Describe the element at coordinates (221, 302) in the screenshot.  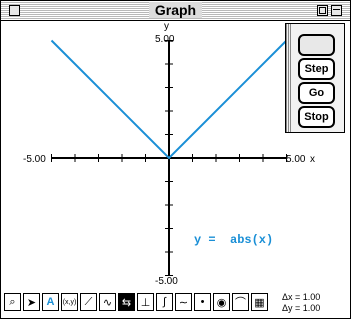
I see `eye-icon: ◉` at that location.